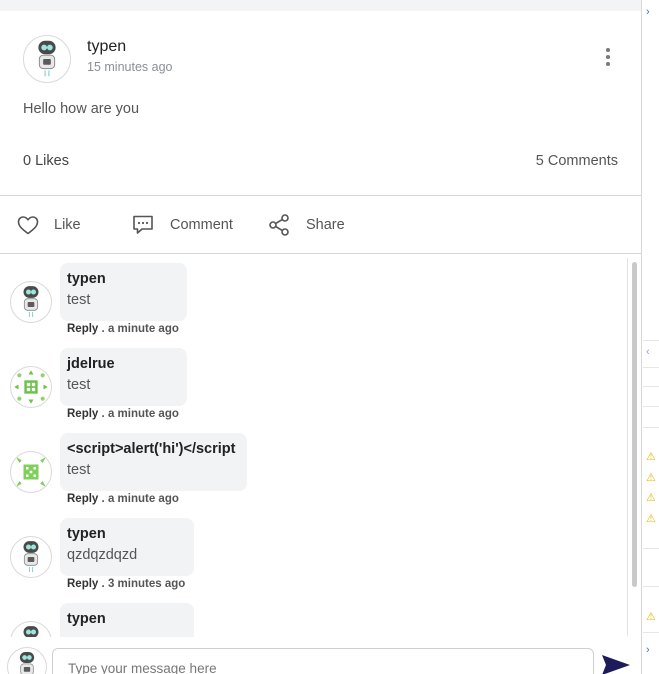 The width and height of the screenshot is (659, 674). I want to click on comment-bubble: typen, so click(127, 620).